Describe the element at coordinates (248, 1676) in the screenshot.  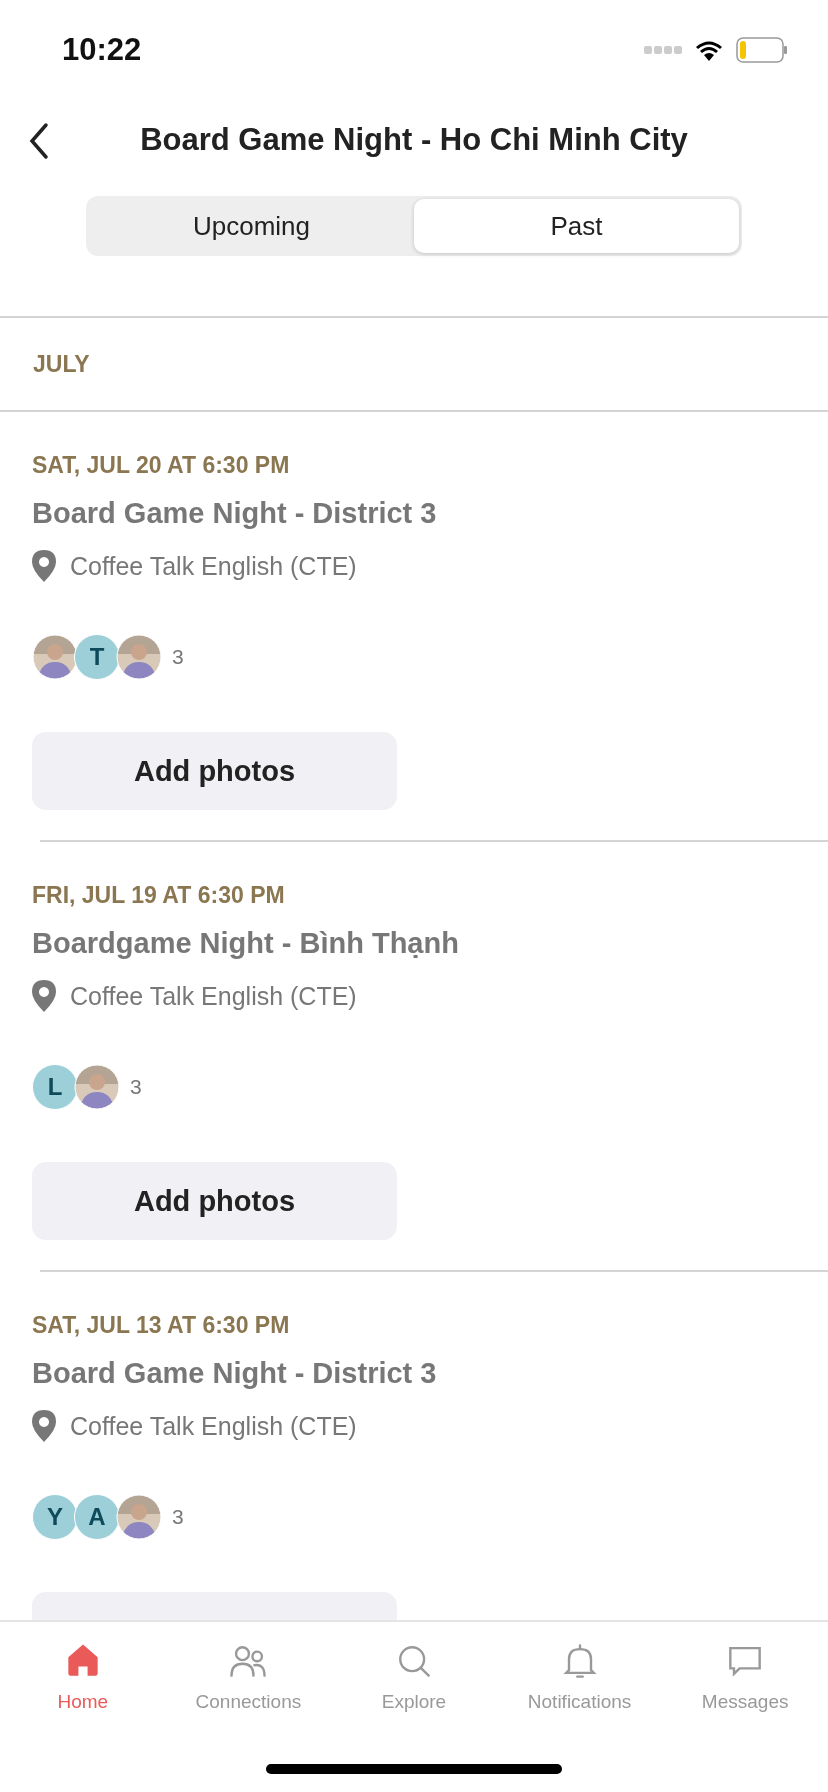
I see `nav-item: Connections` at that location.